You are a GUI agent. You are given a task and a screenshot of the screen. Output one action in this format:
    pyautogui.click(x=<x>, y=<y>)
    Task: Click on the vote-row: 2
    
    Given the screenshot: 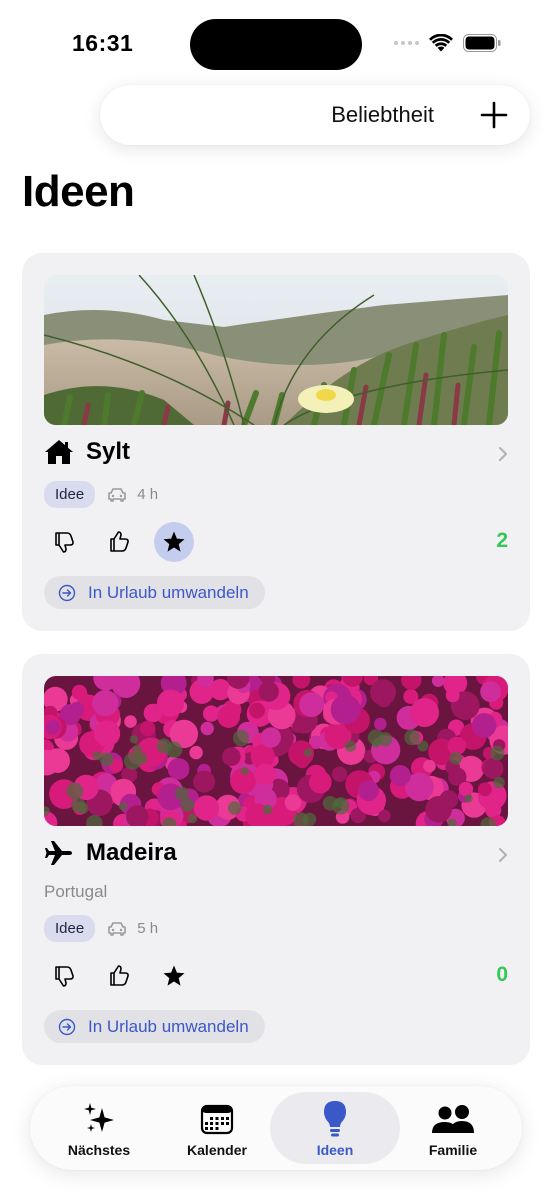 What is the action you would take?
    pyautogui.click(x=276, y=542)
    